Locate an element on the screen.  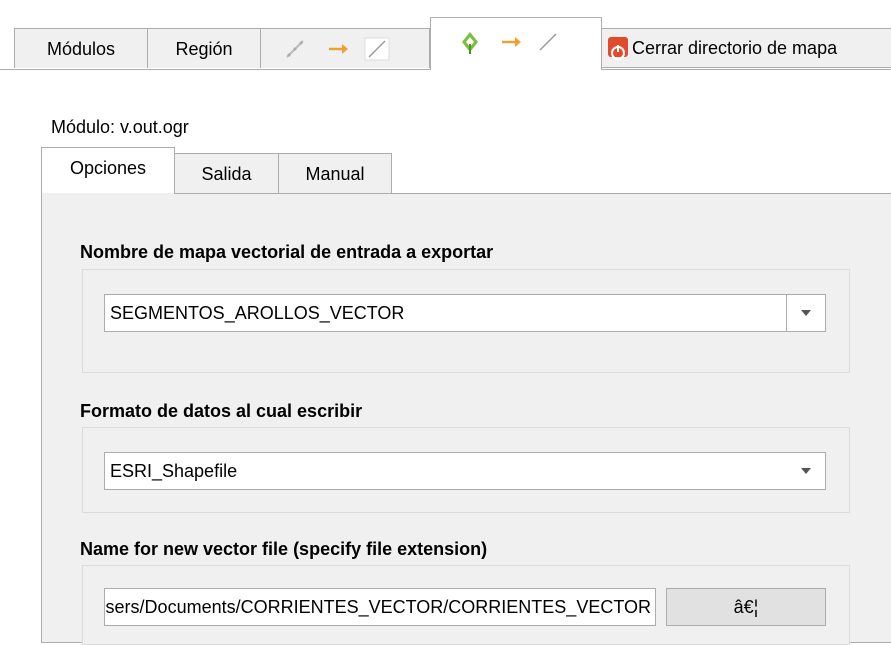
vector-export-icon-group is located at coordinates (509, 43).